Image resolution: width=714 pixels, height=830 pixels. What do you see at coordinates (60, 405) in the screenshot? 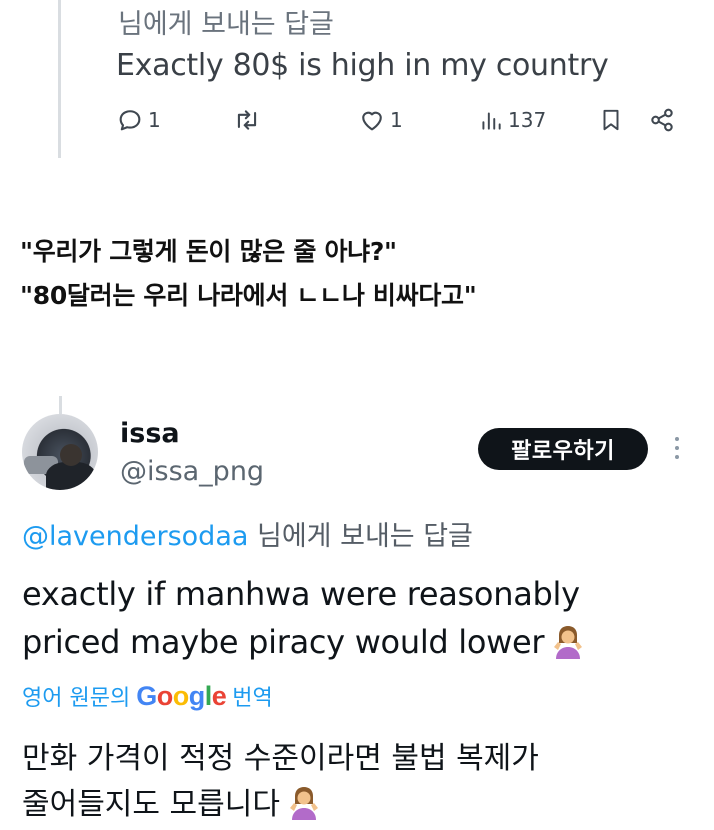
I see `thread-line-connector` at bounding box center [60, 405].